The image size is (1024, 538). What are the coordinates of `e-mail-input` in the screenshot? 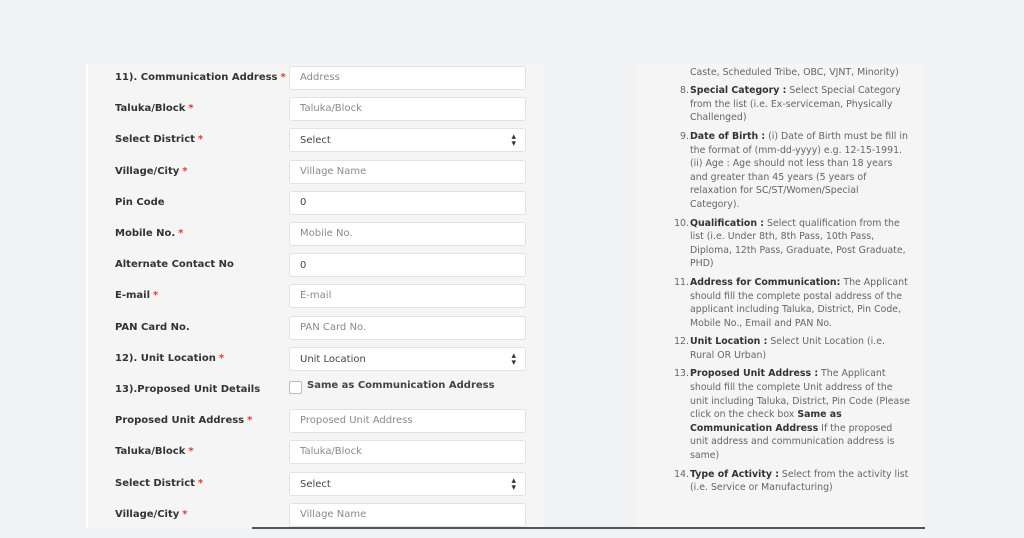 It's located at (407, 296).